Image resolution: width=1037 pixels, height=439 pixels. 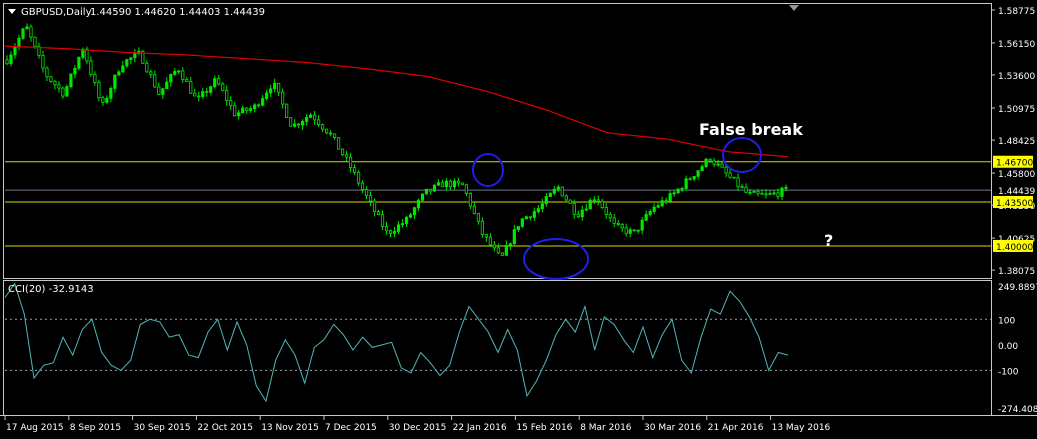 What do you see at coordinates (51, 289) in the screenshot?
I see `indicator-header: CCI(20) -32.9143` at bounding box center [51, 289].